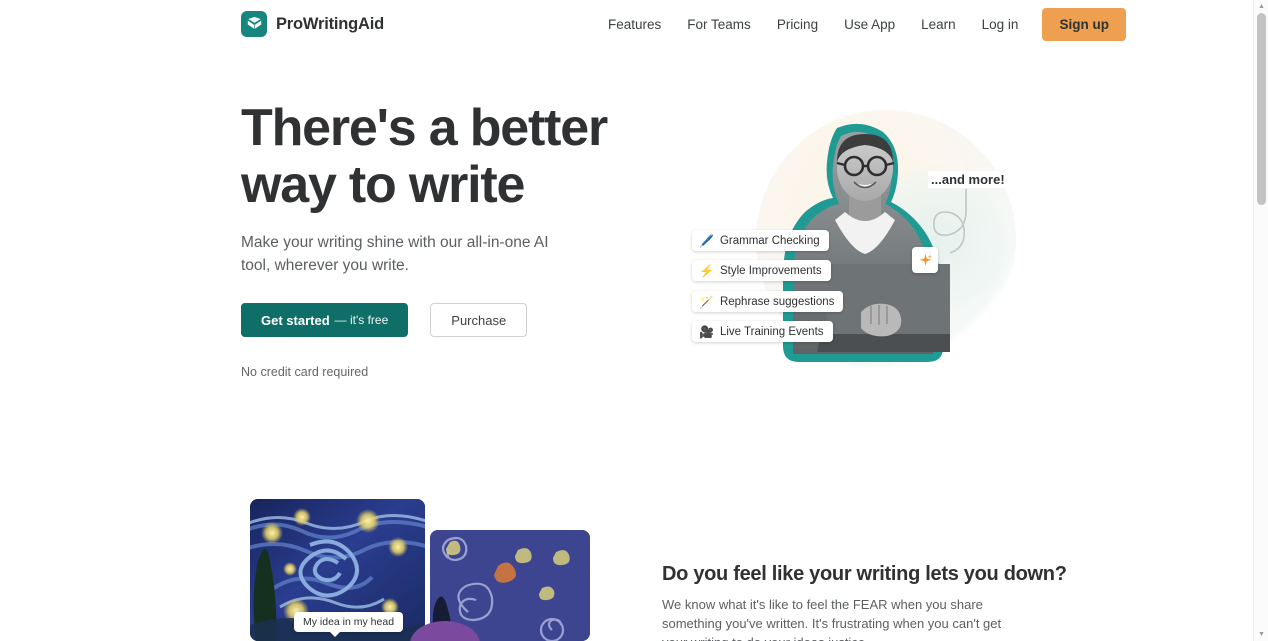 This screenshot has height=641, width=1268. What do you see at coordinates (1261, 634) in the screenshot?
I see `scroll-down-arrow-icon: ▼` at bounding box center [1261, 634].